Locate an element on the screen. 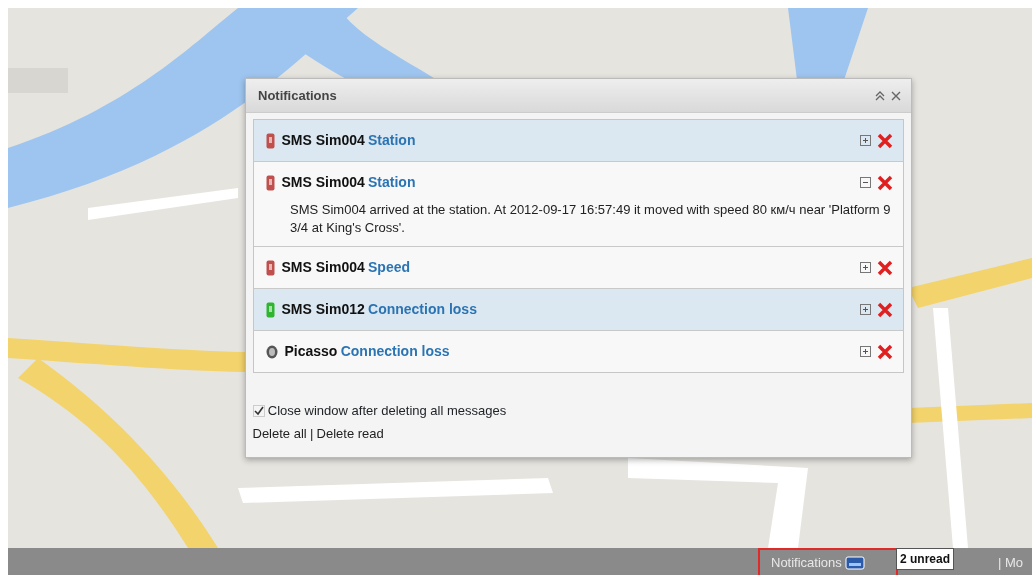 This screenshot has height=575, width=1032. collapse-toggle is located at coordinates (865, 182).